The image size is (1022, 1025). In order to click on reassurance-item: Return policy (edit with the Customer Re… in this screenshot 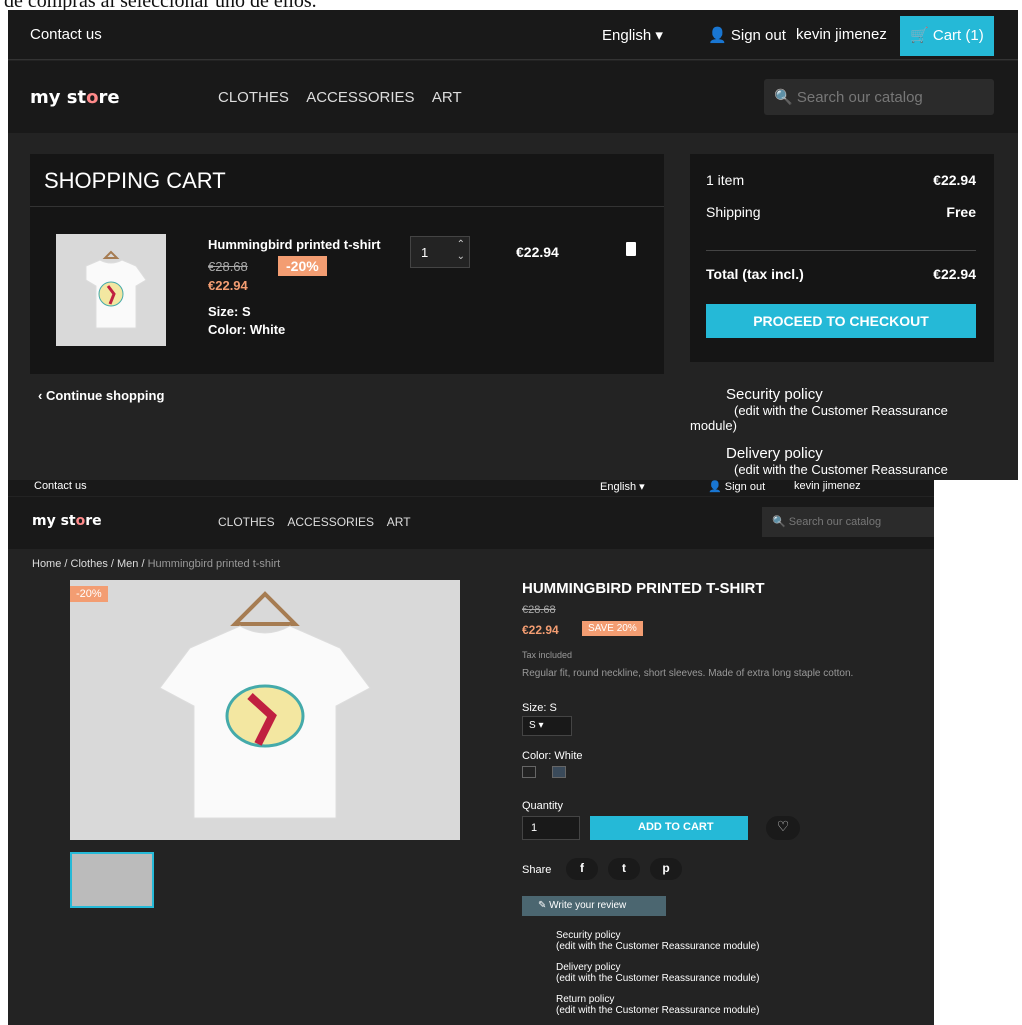, I will do `click(657, 1005)`.